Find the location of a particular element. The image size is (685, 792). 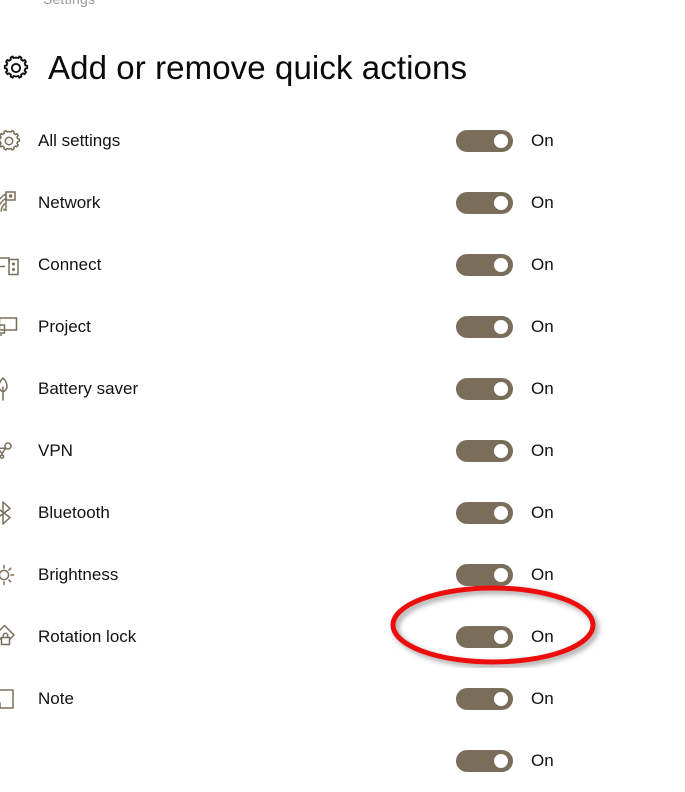

bluetooth-icon is located at coordinates (13, 513).